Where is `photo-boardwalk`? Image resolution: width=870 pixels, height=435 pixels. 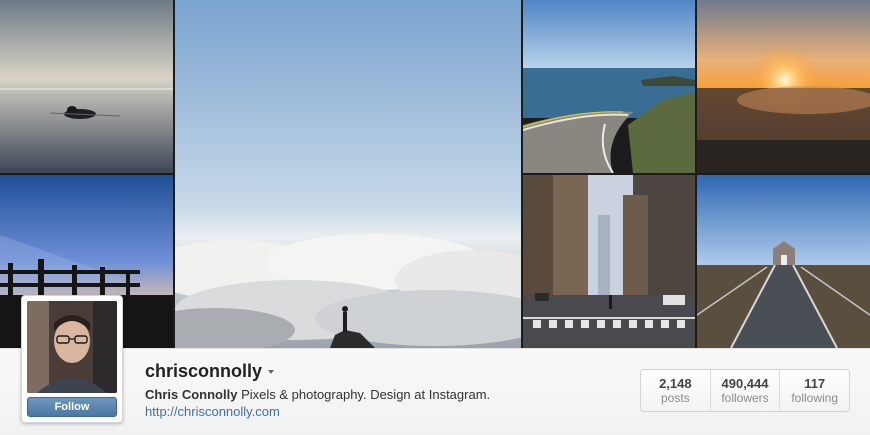
photo-boardwalk is located at coordinates (783, 261).